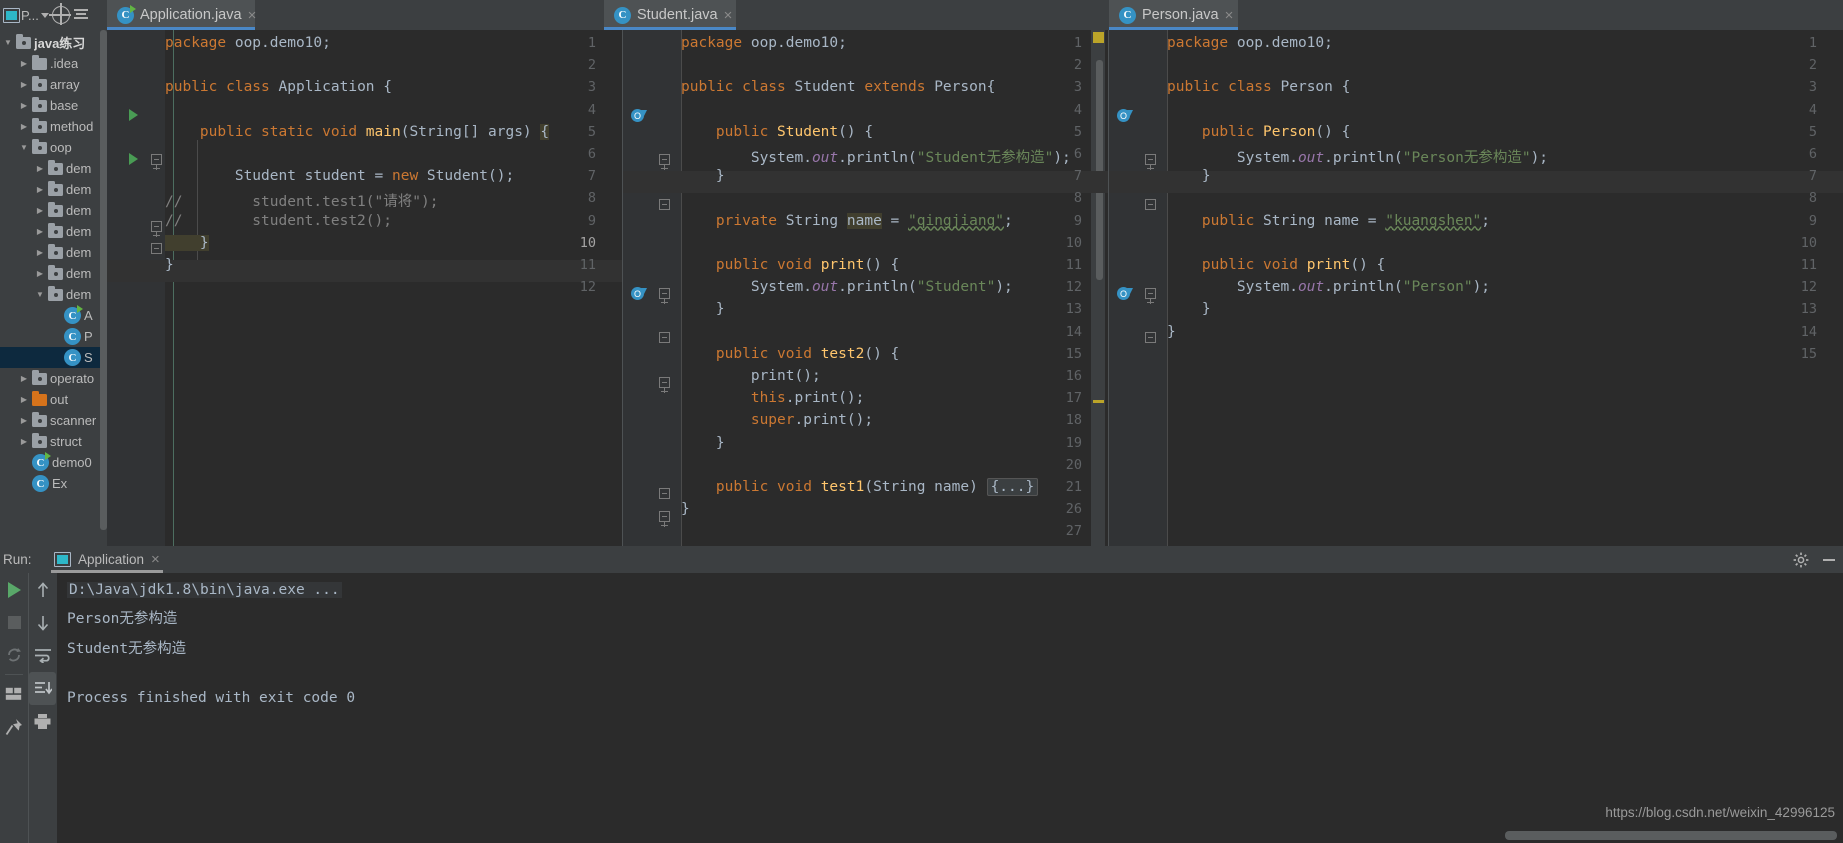  What do you see at coordinates (847, 220) in the screenshot?
I see `code-line: private String name = "qingjiang";` at bounding box center [847, 220].